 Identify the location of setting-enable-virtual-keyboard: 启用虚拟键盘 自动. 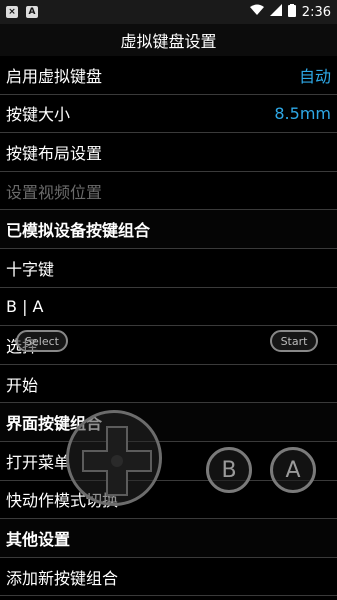
(168, 75).